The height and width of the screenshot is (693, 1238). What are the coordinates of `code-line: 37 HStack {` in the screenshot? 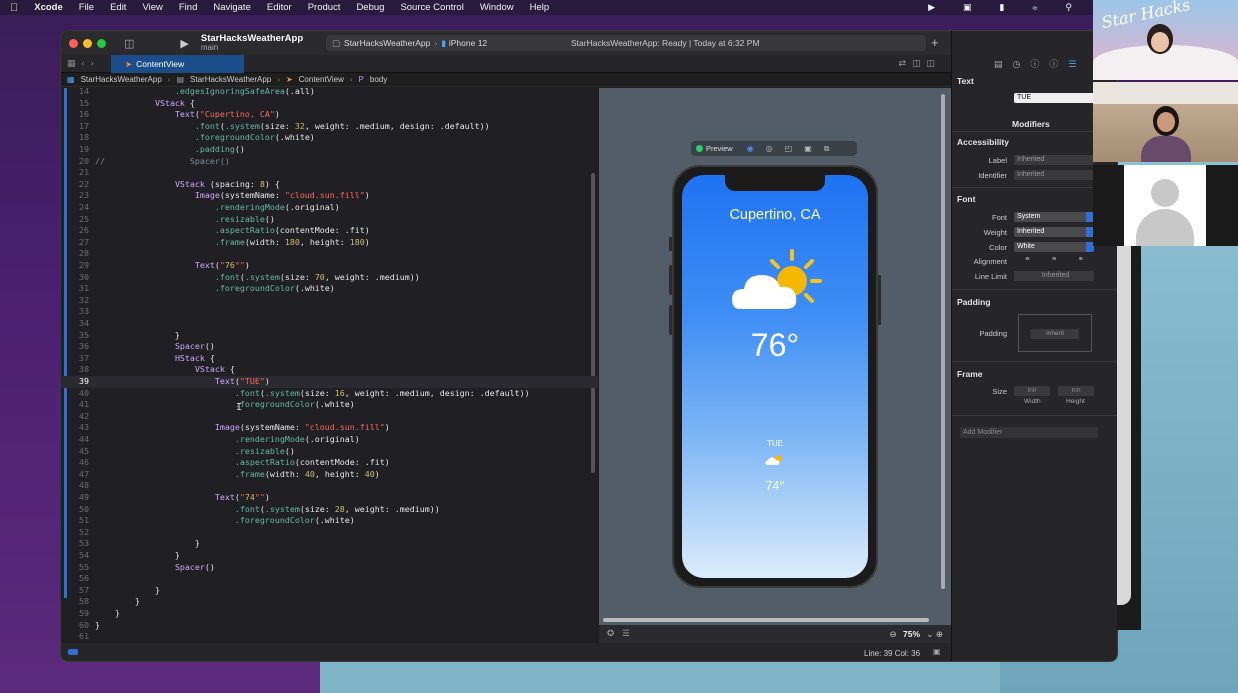 It's located at (329, 359).